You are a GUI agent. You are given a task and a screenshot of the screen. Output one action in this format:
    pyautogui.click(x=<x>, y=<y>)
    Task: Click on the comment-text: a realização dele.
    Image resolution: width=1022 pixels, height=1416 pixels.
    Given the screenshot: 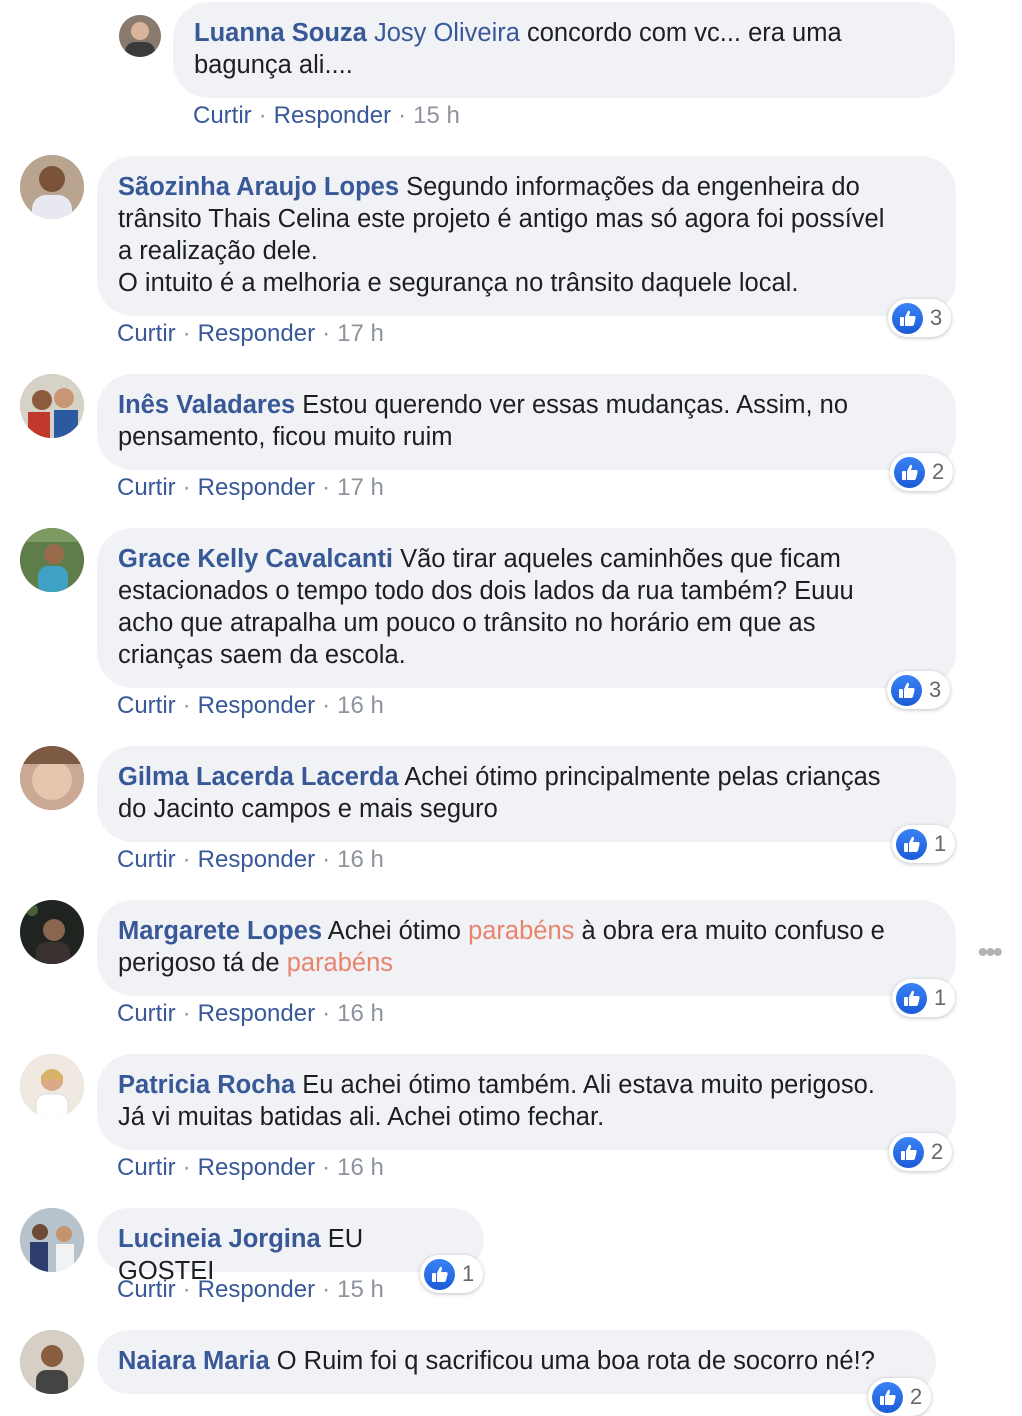 What is the action you would take?
    pyautogui.click(x=218, y=251)
    